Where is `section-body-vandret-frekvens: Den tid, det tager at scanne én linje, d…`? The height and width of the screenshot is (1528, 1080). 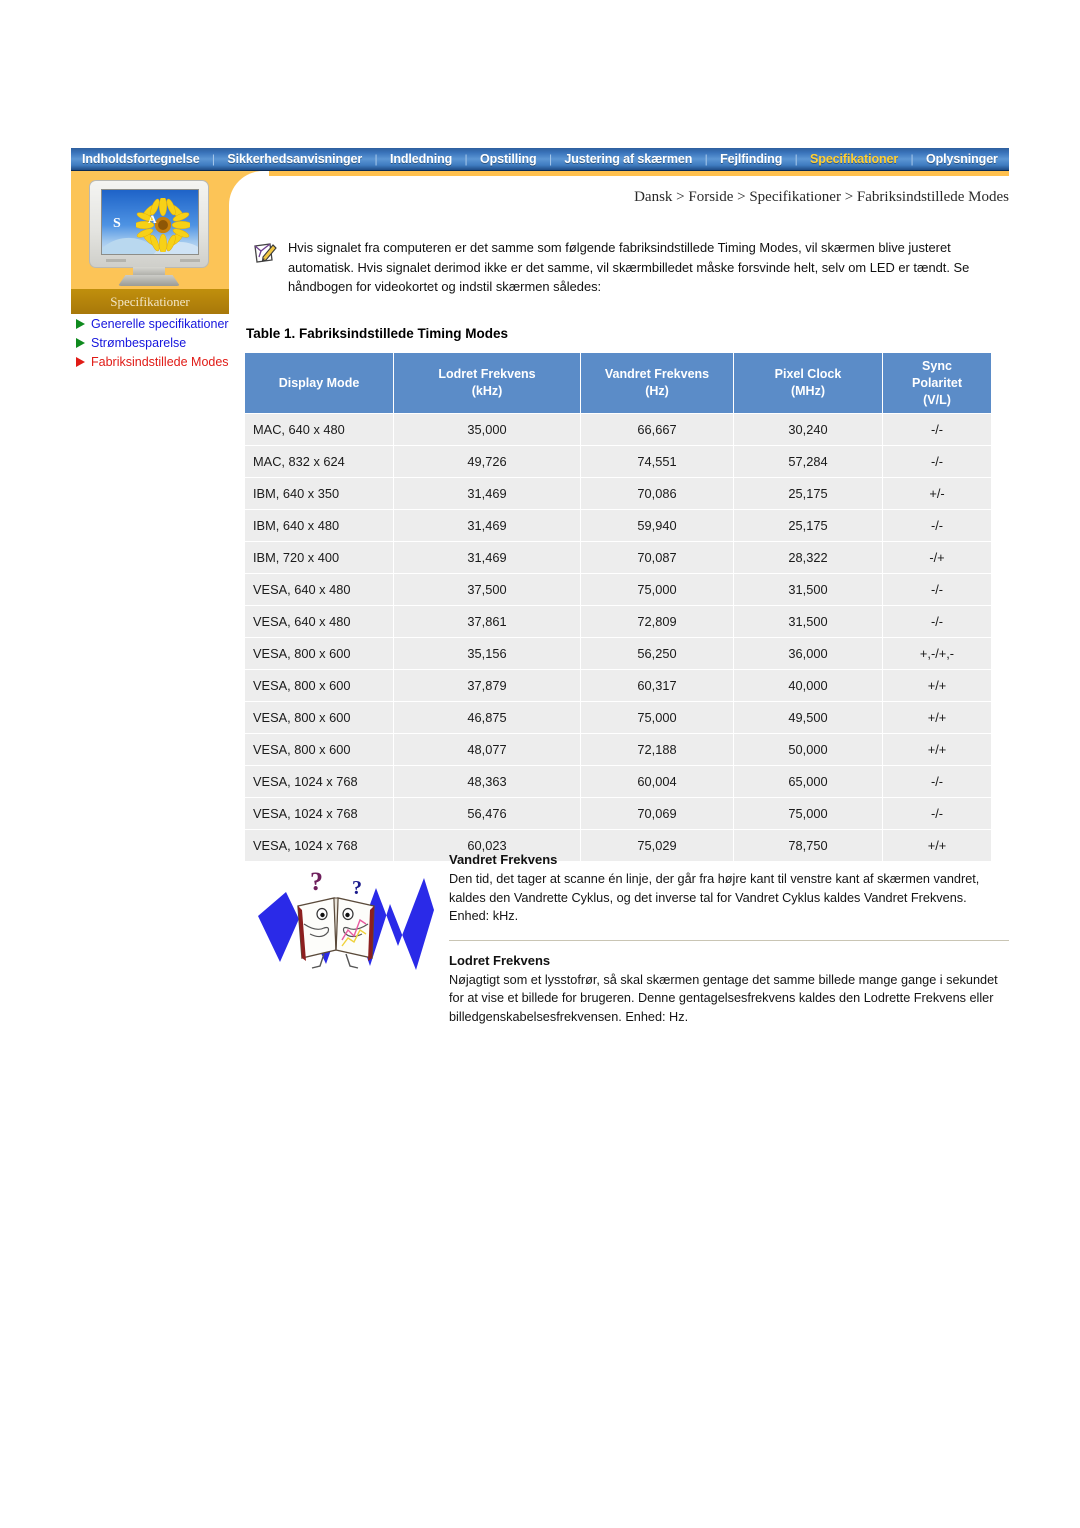 section-body-vandret-frekvens: Den tid, det tager at scanne én linje, d… is located at coordinates (714, 897).